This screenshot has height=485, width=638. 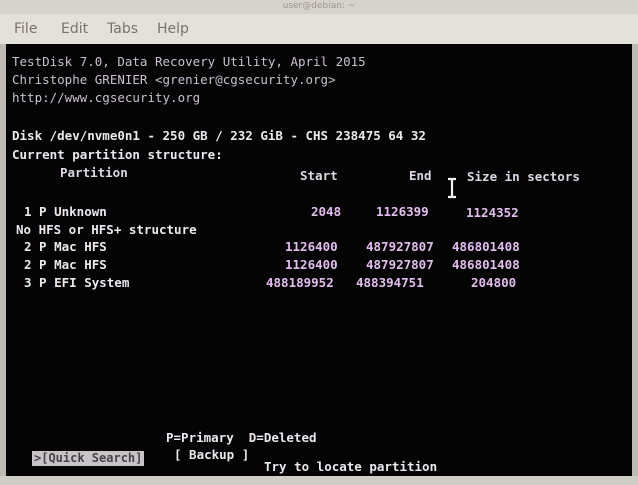 What do you see at coordinates (117, 154) in the screenshot?
I see `structure-title: Current partition structure:` at bounding box center [117, 154].